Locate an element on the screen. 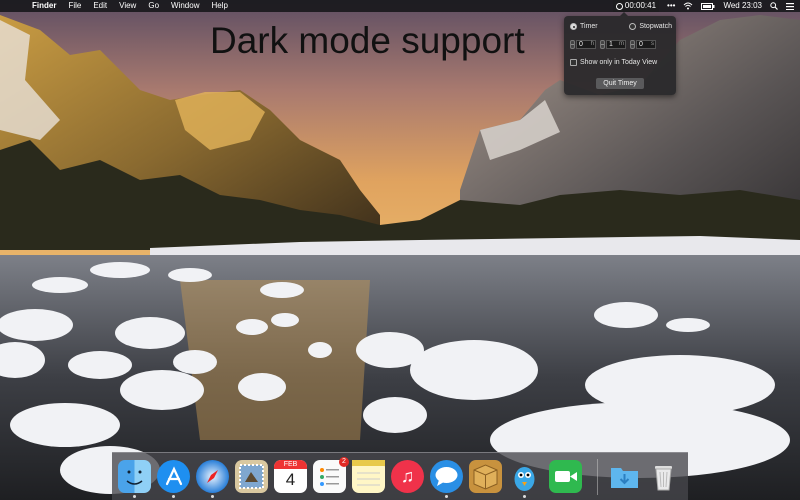 This screenshot has height=500, width=800. stopwatch-radio-button is located at coordinates (633, 26).